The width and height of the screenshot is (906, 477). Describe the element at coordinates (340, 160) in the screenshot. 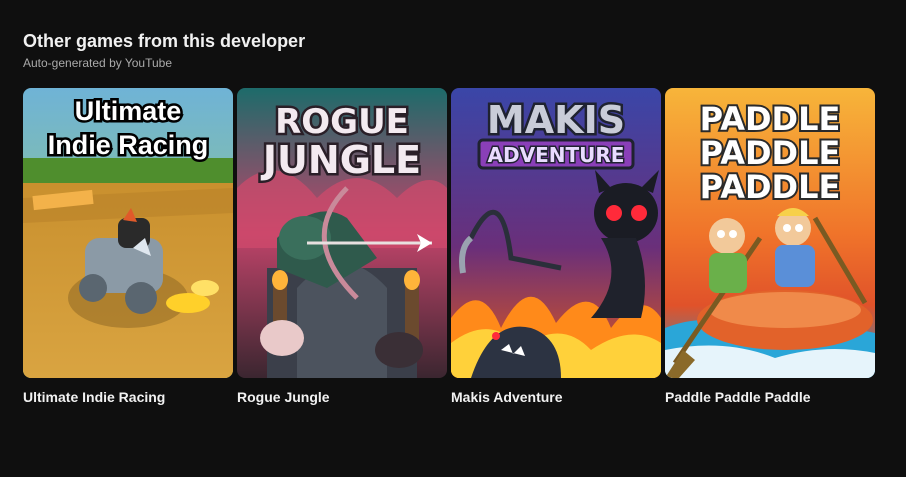

I see `cover-logo-line2: JUNGLE` at that location.